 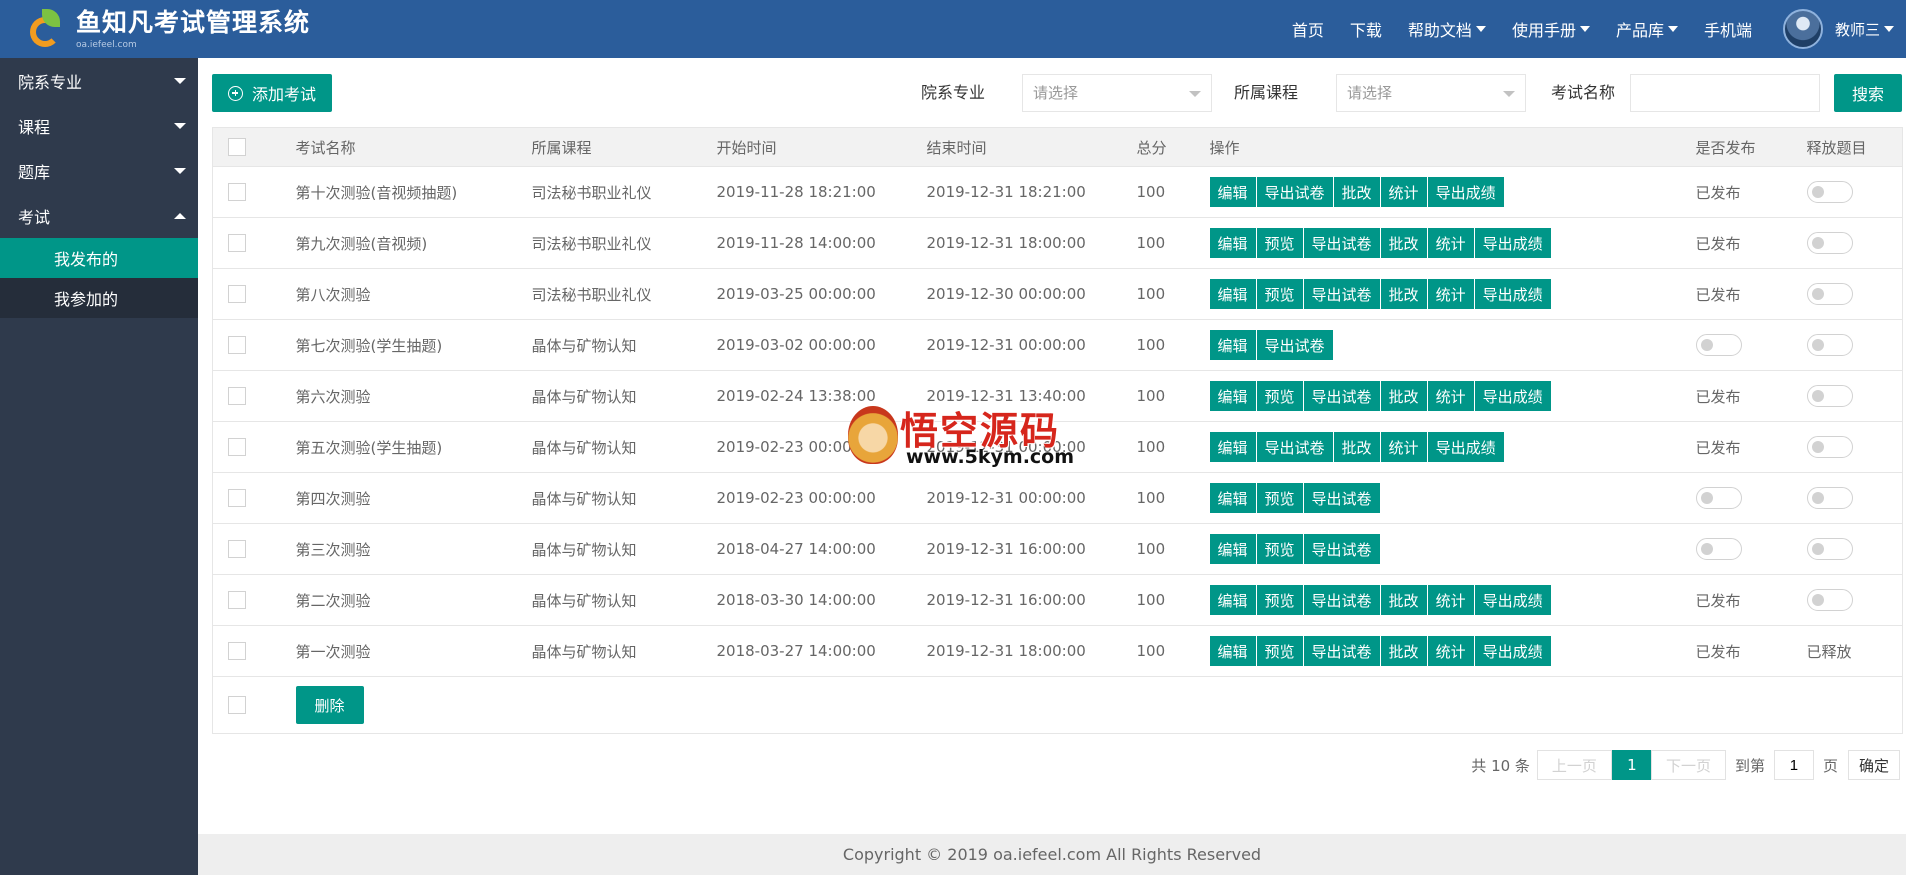 What do you see at coordinates (1728, 29) in the screenshot?
I see `nav-item-5: 手机端` at bounding box center [1728, 29].